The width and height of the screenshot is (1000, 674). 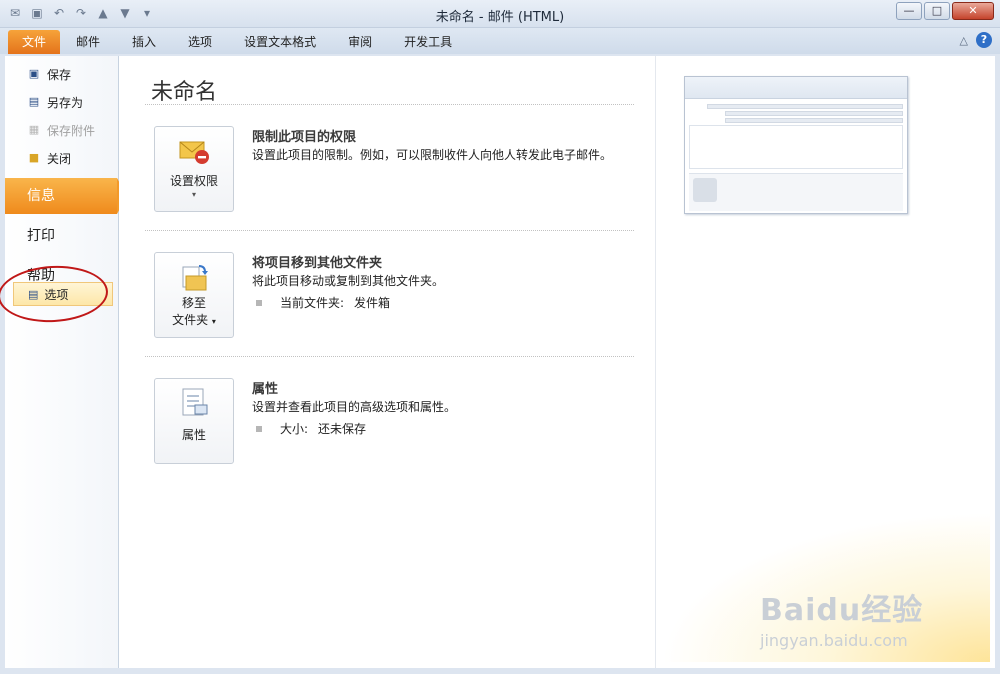 What do you see at coordinates (194, 169) in the screenshot?
I see `set-permissions-button: 设置权限 ▾` at bounding box center [194, 169].